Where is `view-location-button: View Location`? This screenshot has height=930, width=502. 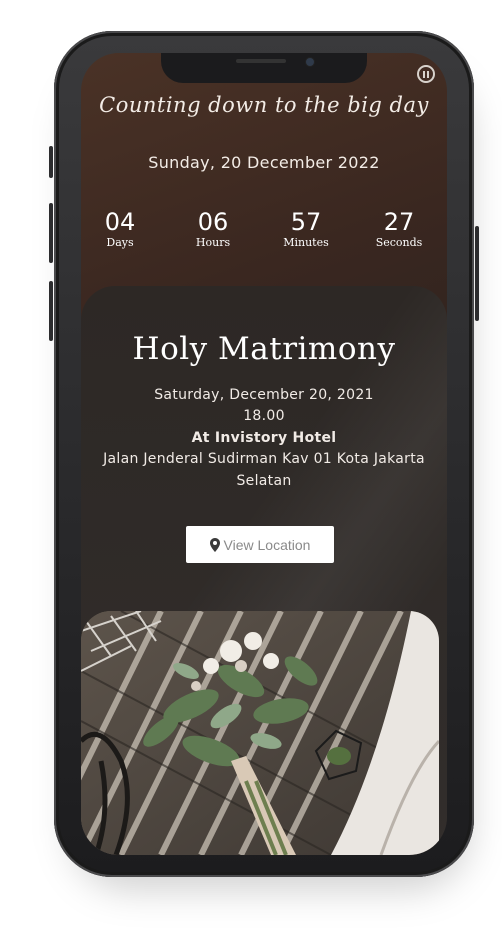
view-location-button: View Location is located at coordinates (260, 544).